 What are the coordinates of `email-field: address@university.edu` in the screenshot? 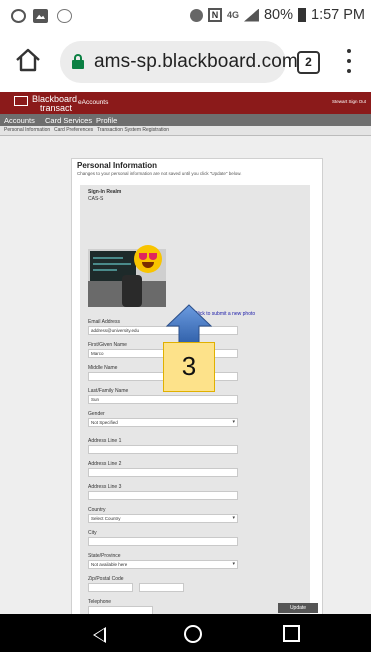 It's located at (163, 330).